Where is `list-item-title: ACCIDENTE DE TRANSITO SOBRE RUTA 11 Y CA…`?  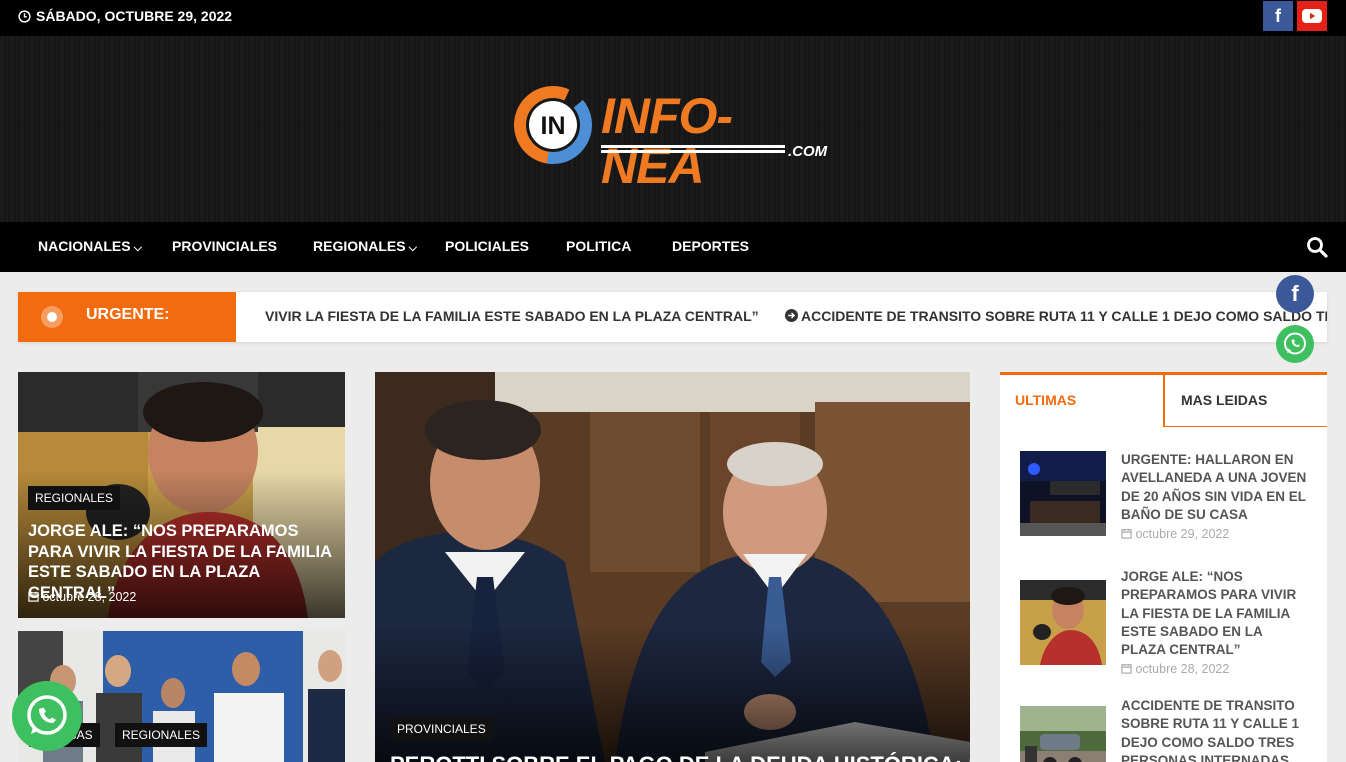
list-item-title: ACCIDENTE DE TRANSITO SOBRE RUTA 11 Y CA… is located at coordinates (1215, 729).